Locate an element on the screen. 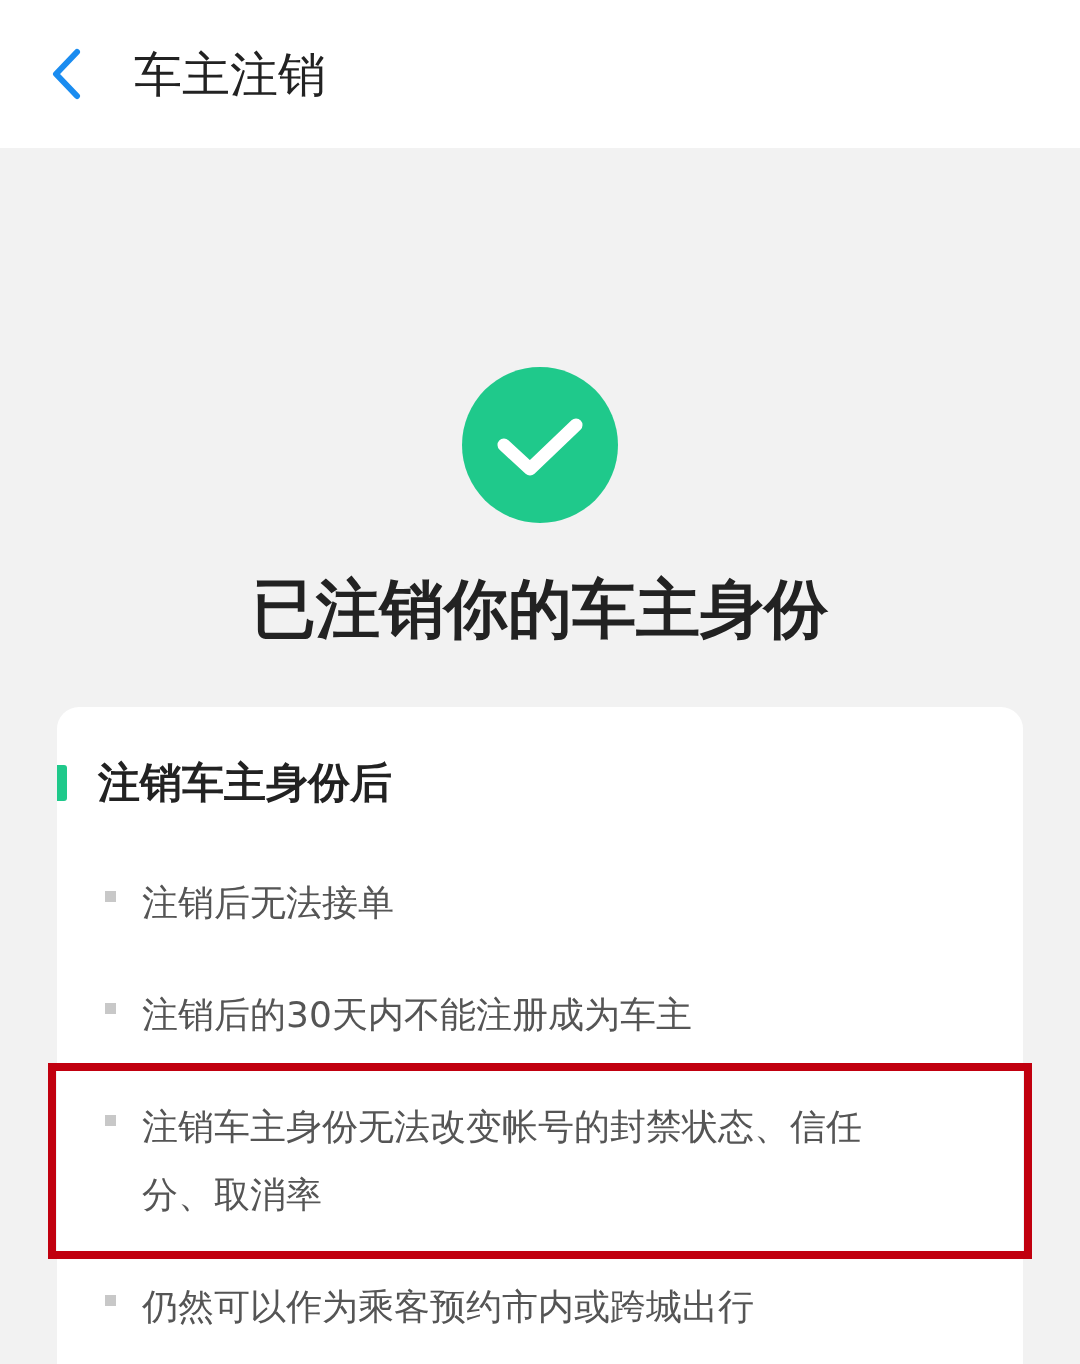  section-accent-bar is located at coordinates (62, 783).